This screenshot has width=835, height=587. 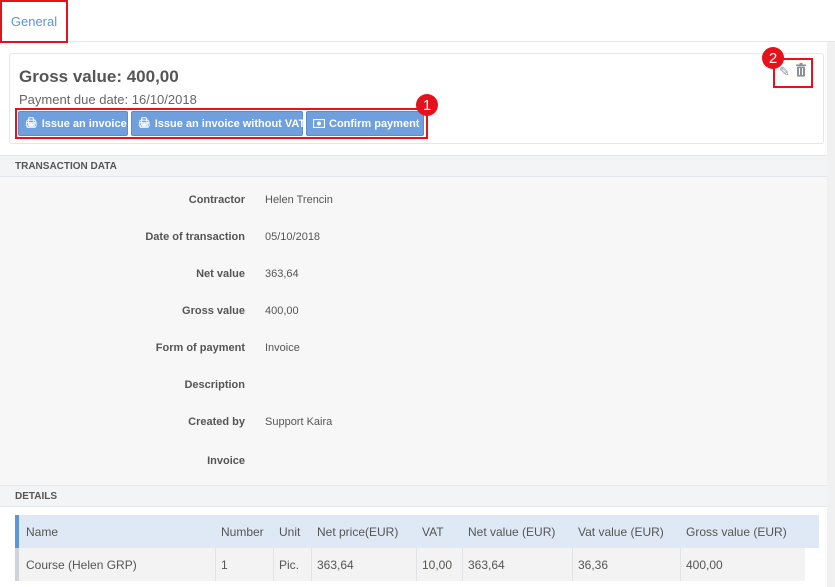 I want to click on table-cell-unit: Pic., so click(x=293, y=564).